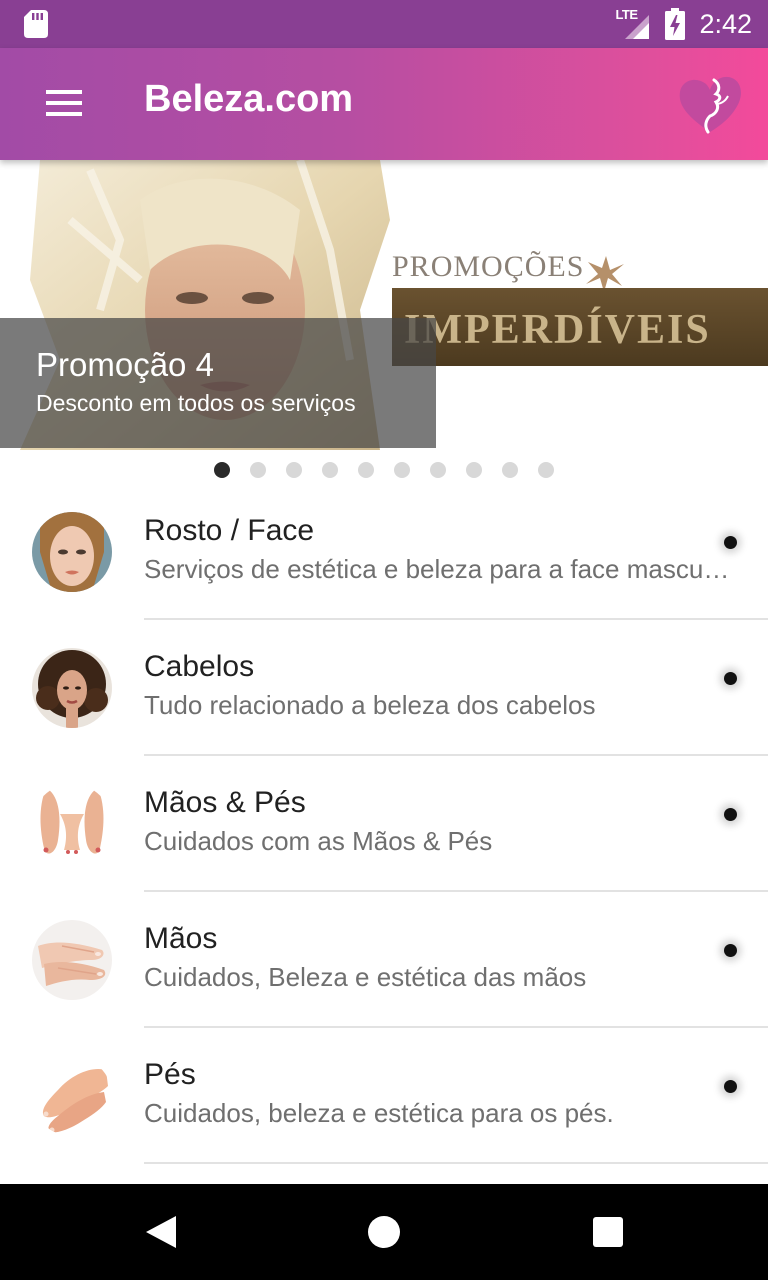  What do you see at coordinates (370, 705) in the screenshot?
I see `item-subtitle: Tudo relacionado a beleza dos cabelos` at bounding box center [370, 705].